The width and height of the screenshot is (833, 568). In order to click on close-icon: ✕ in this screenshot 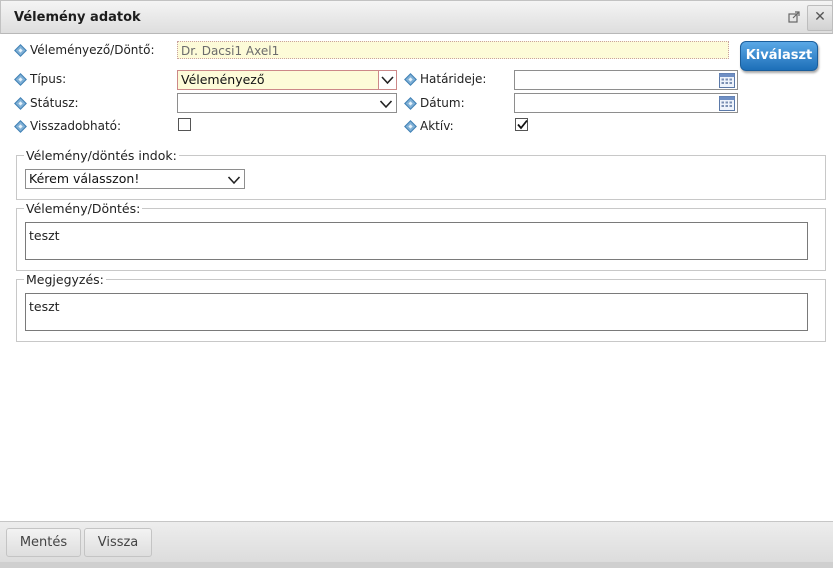, I will do `click(820, 18)`.